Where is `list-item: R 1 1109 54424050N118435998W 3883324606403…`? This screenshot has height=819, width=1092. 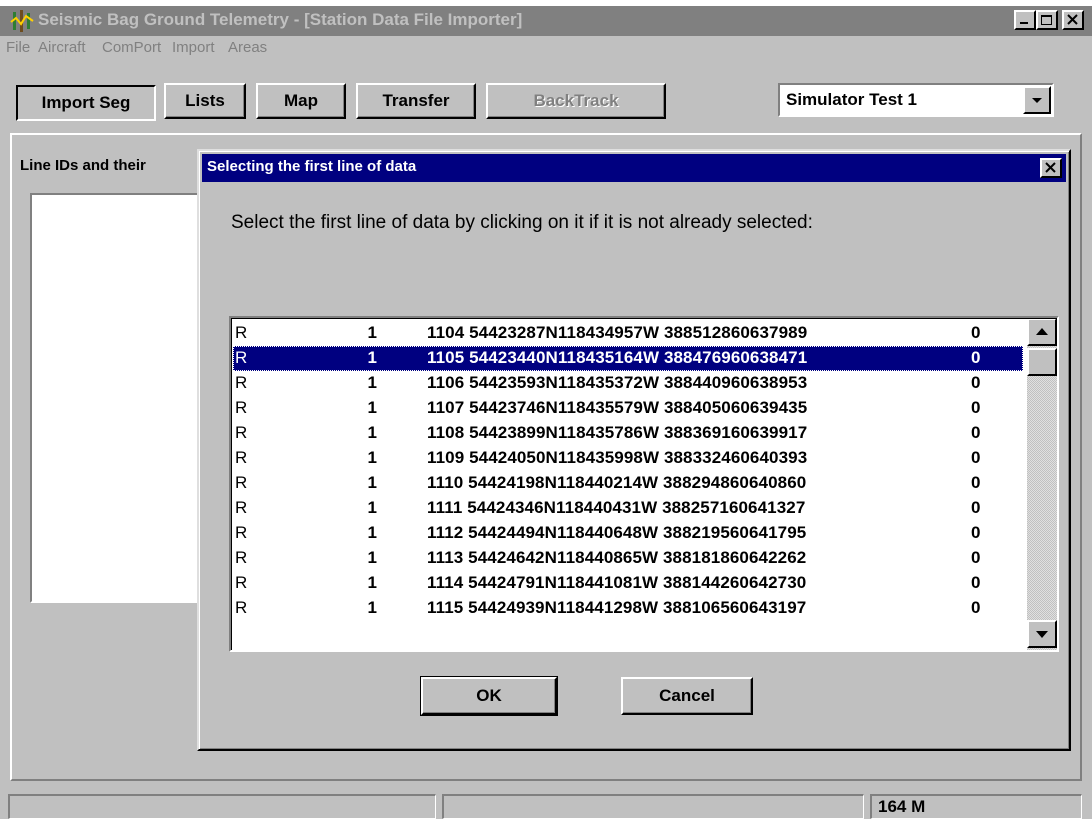 list-item: R 1 1109 54424050N118435998W 3883324606403… is located at coordinates (628, 458).